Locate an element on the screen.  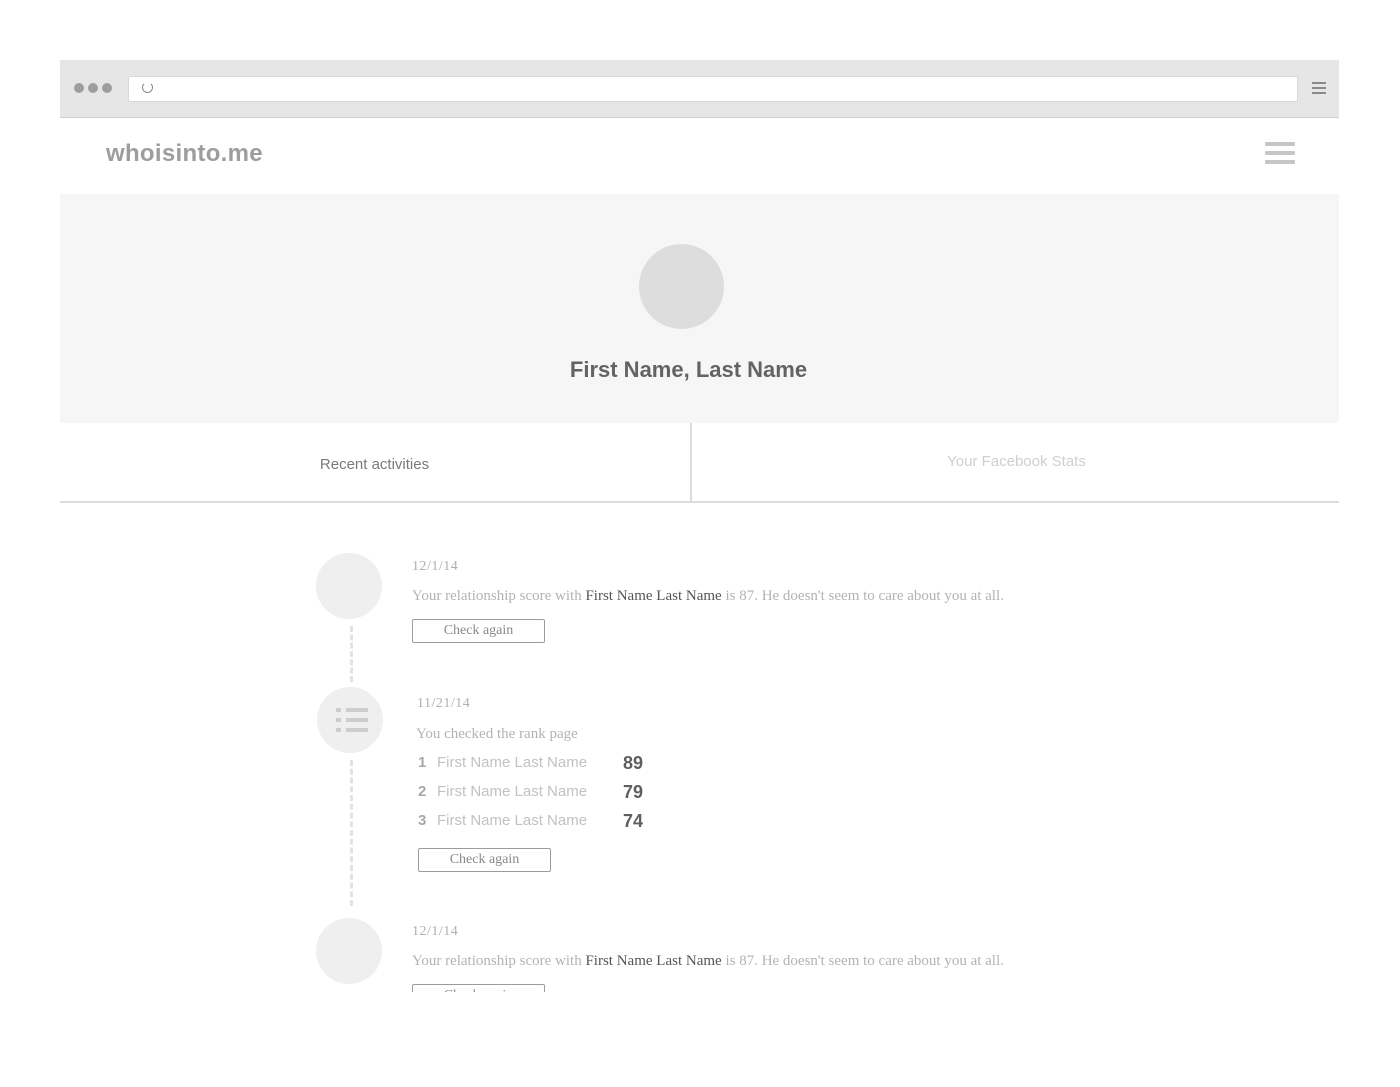
rank-score: 89 is located at coordinates (633, 763).